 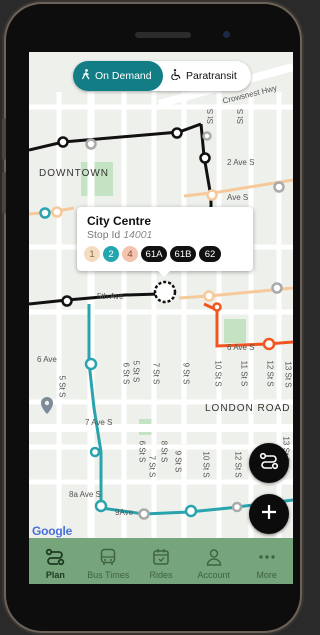 I want to click on route-chip: 61A, so click(x=154, y=254).